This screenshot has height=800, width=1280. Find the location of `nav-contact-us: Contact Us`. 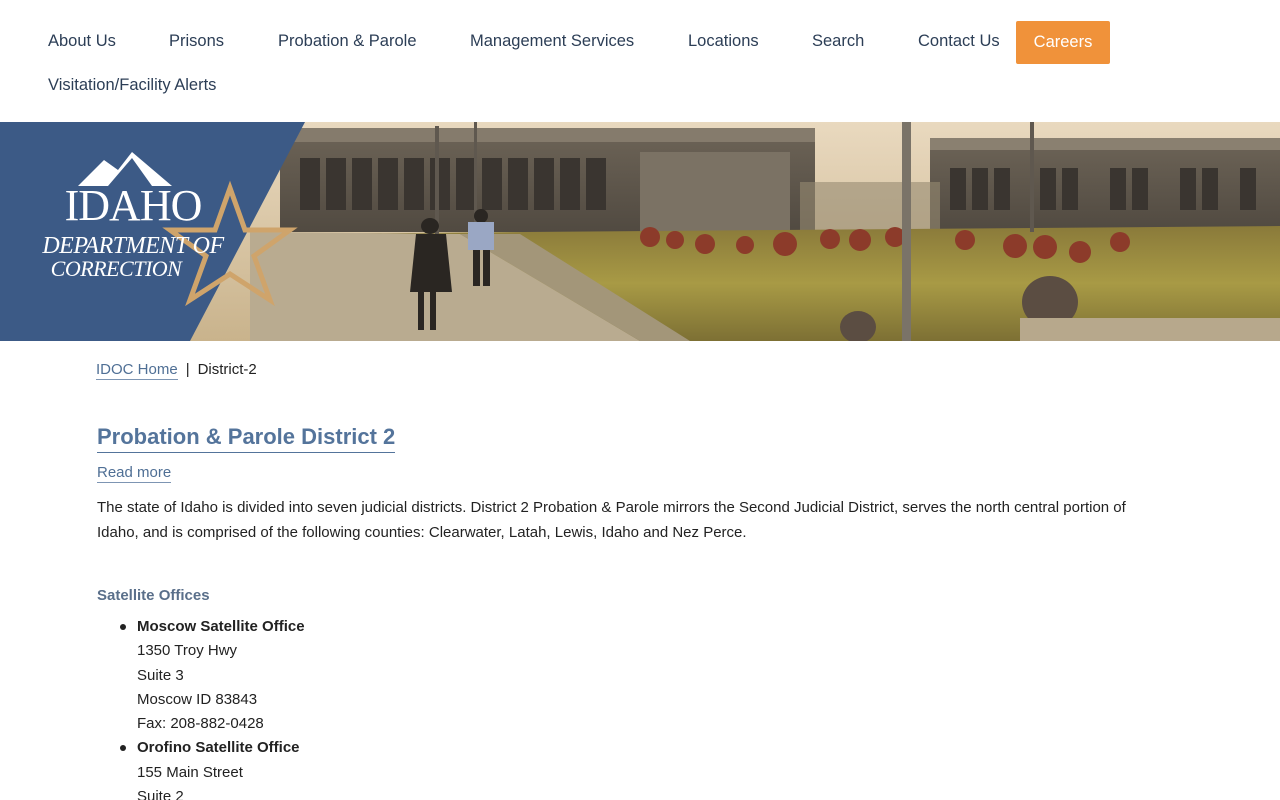

nav-contact-us: Contact Us is located at coordinates (959, 41).